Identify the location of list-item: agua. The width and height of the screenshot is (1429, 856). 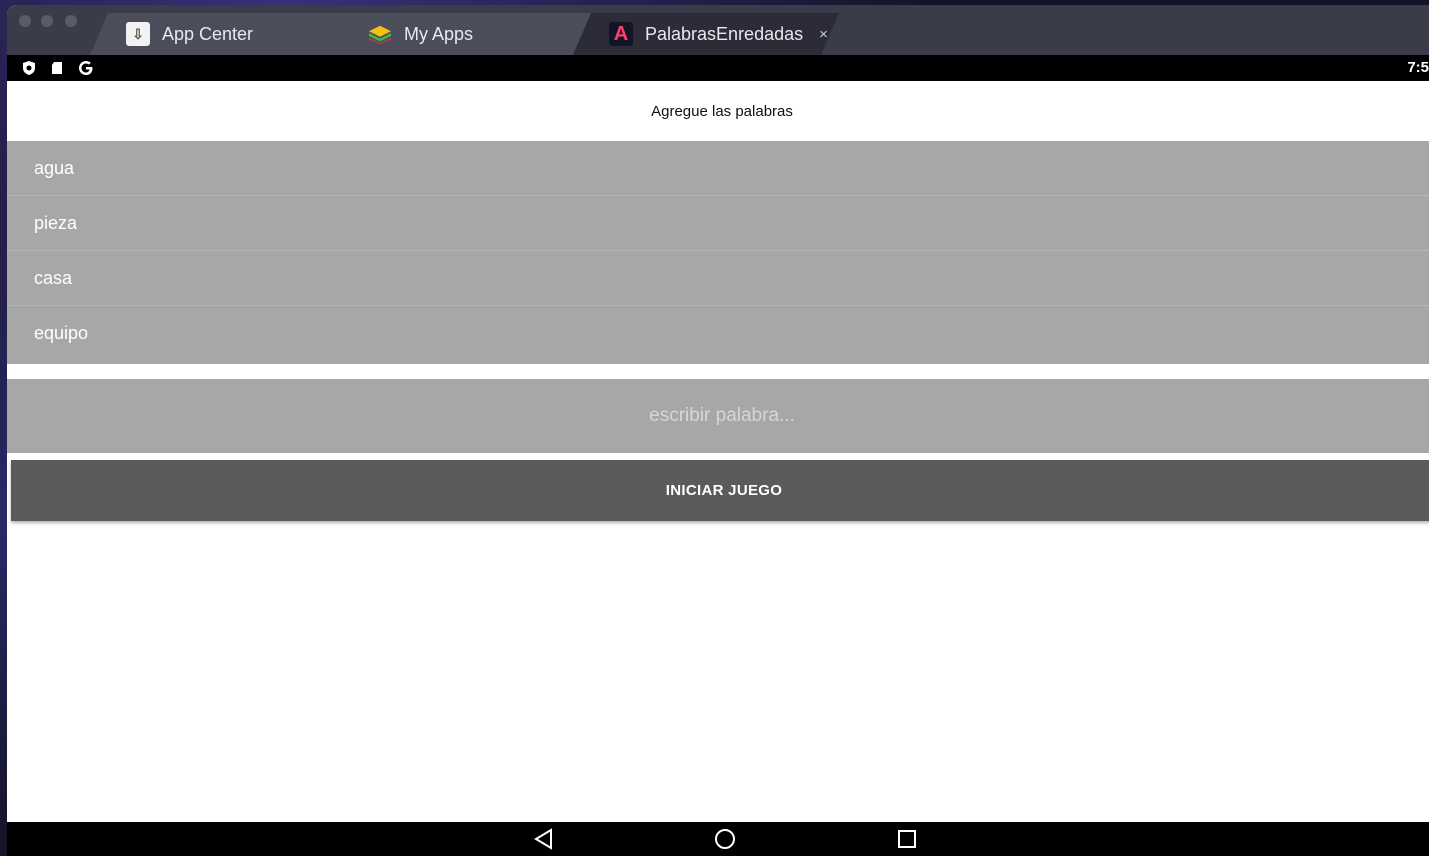
(718, 168).